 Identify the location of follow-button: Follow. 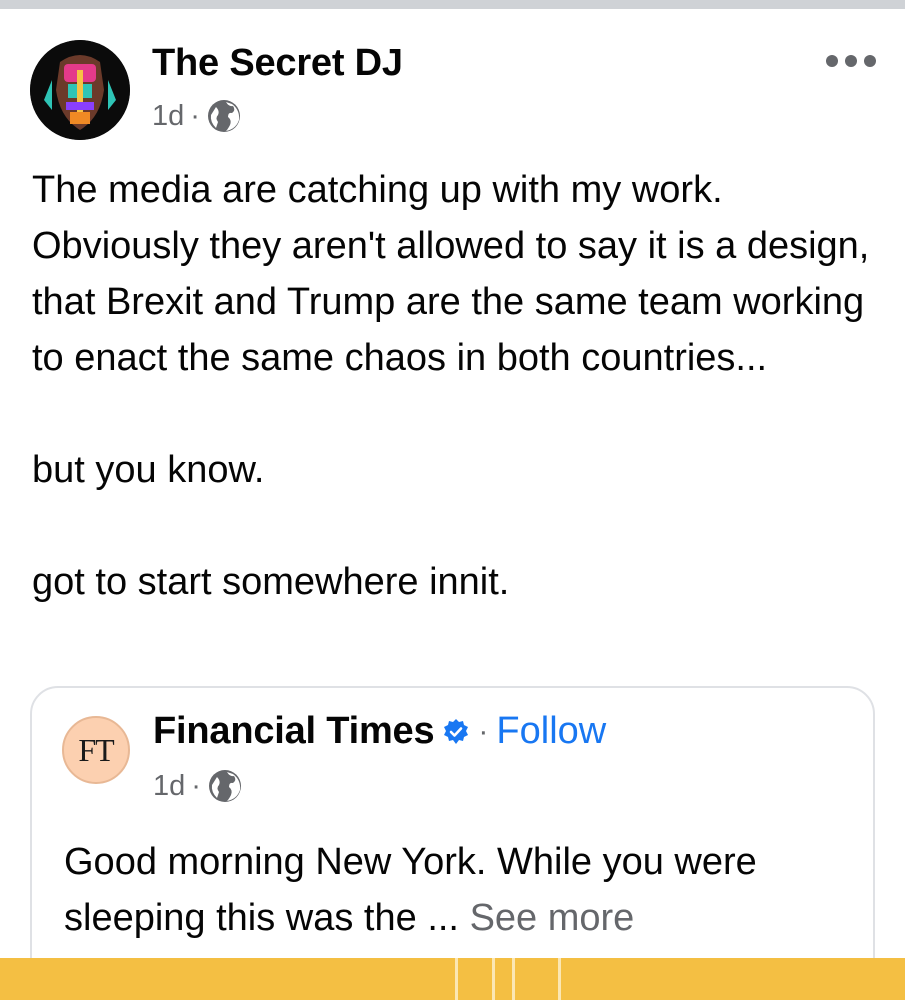
(551, 731).